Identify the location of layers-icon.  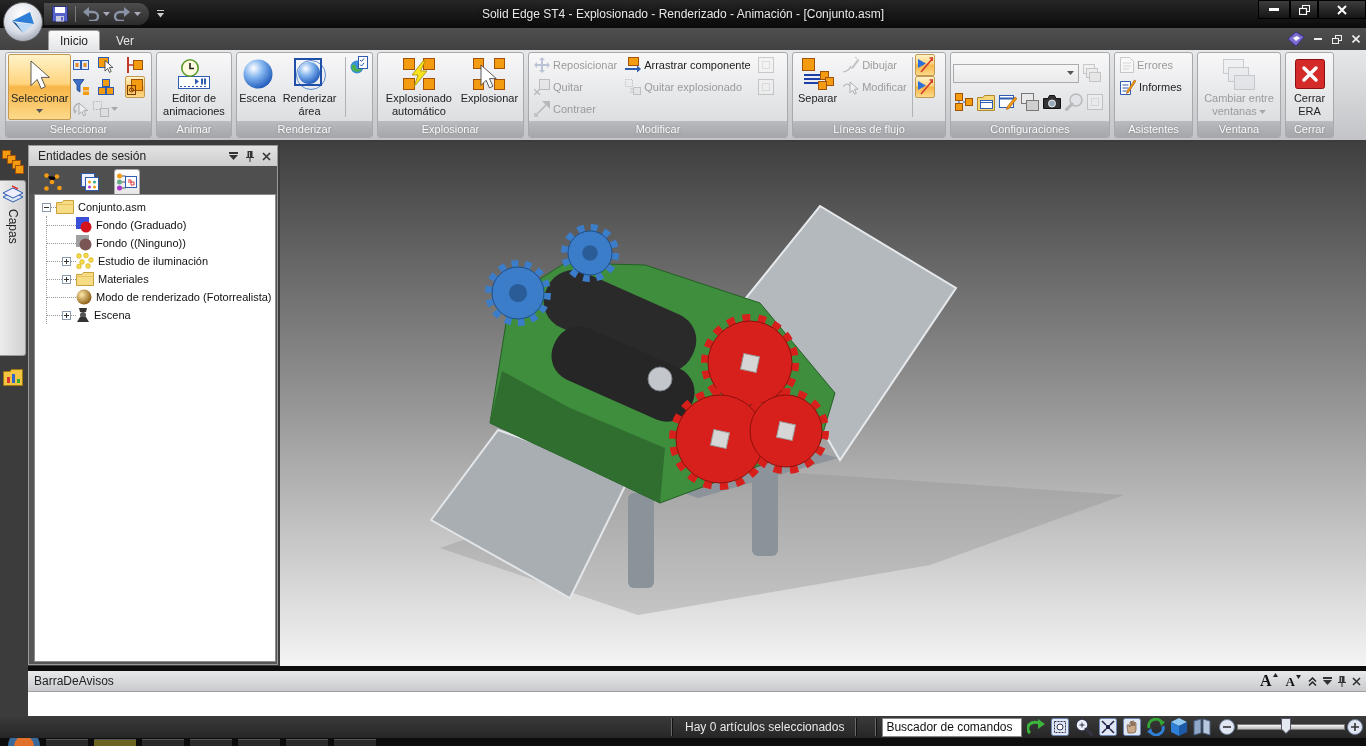
(12, 194).